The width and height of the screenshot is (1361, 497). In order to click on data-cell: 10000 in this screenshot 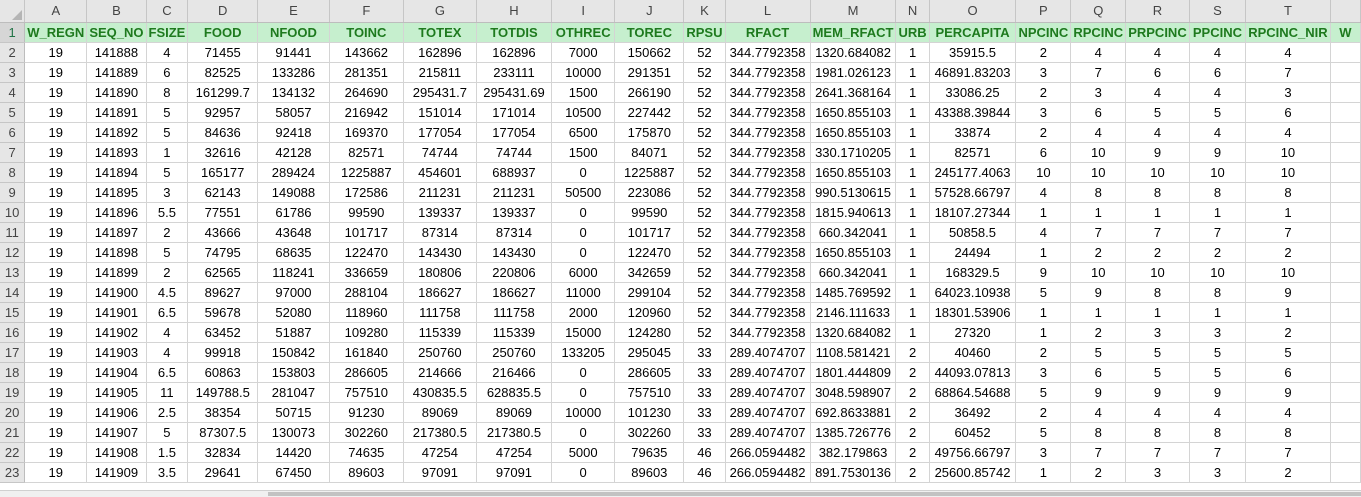, I will do `click(583, 72)`.